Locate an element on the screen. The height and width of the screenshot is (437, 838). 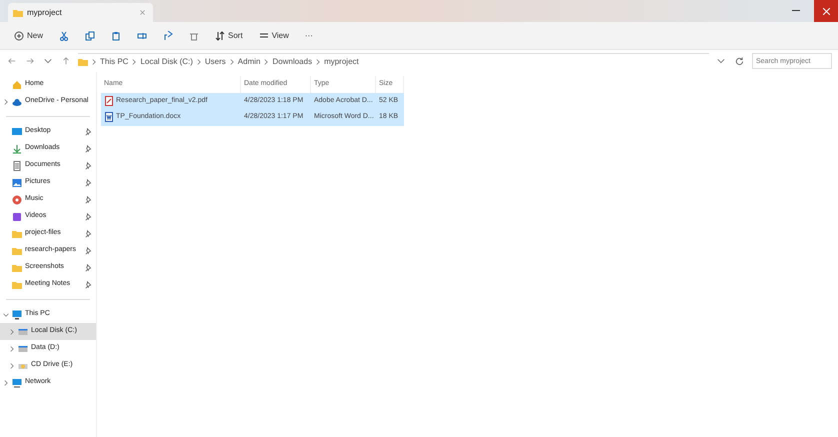
recent-button is located at coordinates (48, 61).